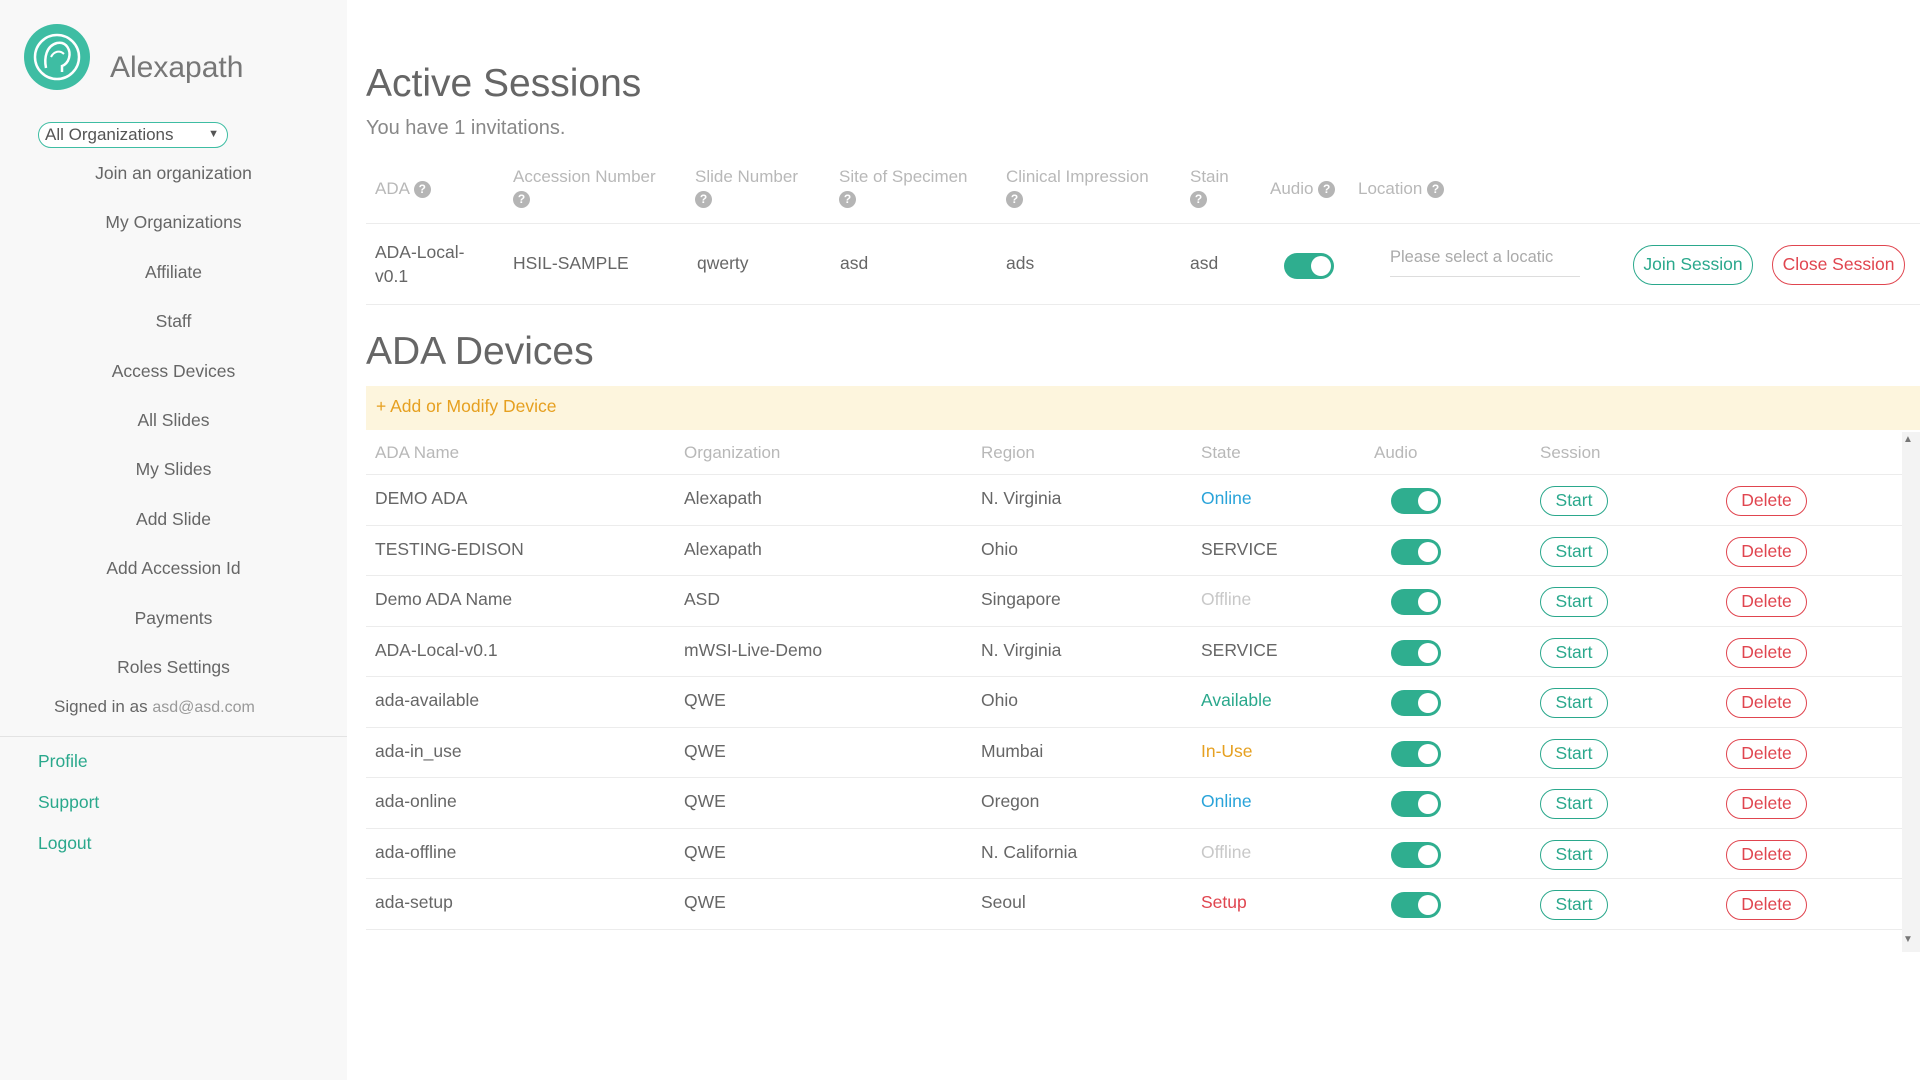 The height and width of the screenshot is (1080, 1920). What do you see at coordinates (173, 429) in the screenshot?
I see `sidebar-item-all-slides: All Slides` at bounding box center [173, 429].